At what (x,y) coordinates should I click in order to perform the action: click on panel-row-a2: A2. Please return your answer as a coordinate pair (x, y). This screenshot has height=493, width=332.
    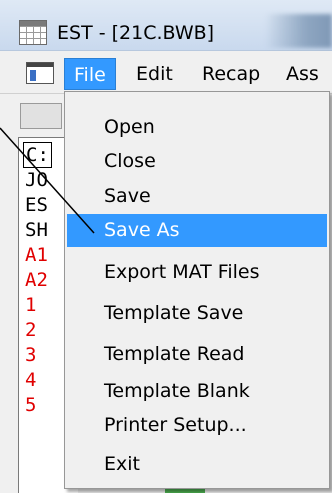
    Looking at the image, I should click on (36, 280).